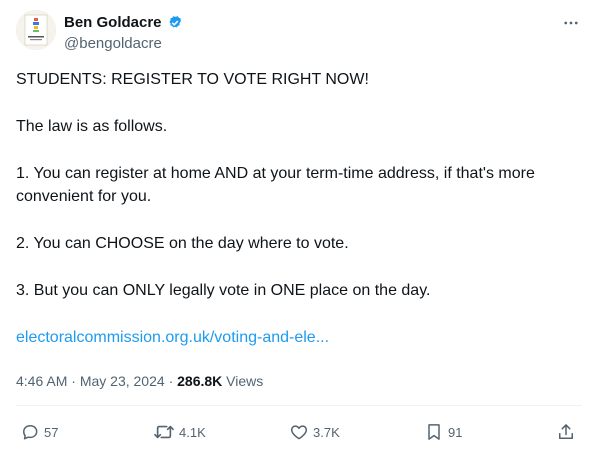 This screenshot has height=455, width=598. I want to click on like-button: 3.7K, so click(314, 432).